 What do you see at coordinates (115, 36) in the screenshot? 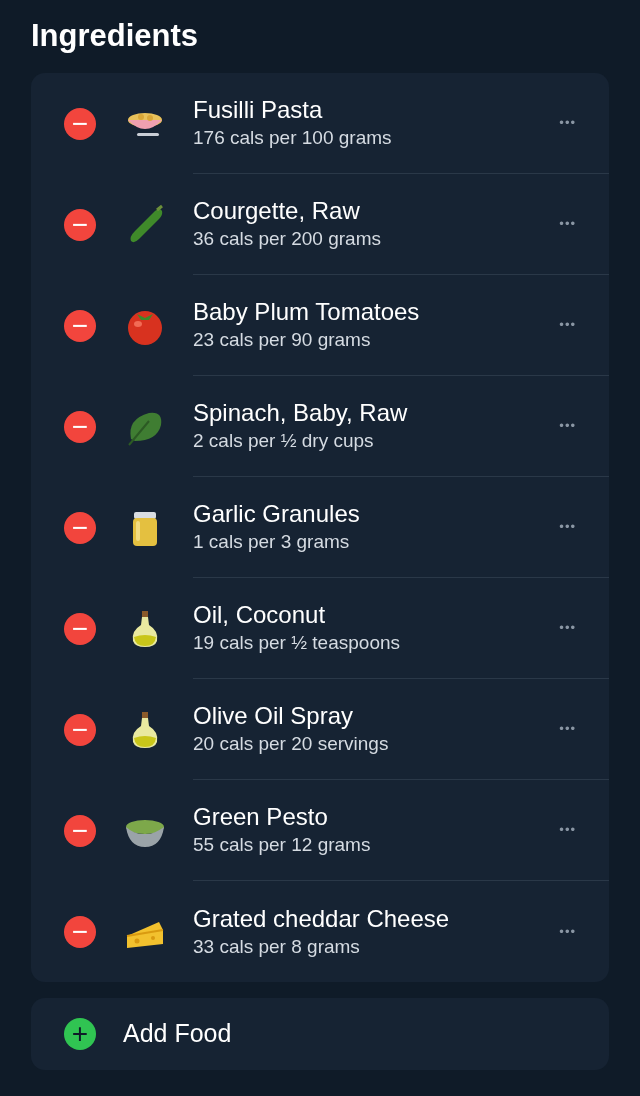
I see `section-title: Ingredients` at bounding box center [115, 36].